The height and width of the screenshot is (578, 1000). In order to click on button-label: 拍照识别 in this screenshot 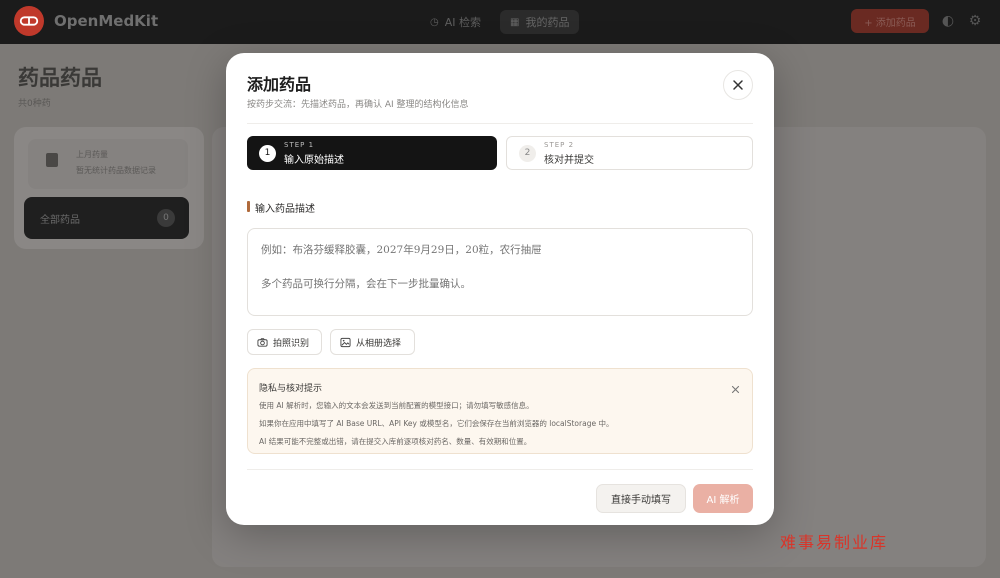, I will do `click(291, 343)`.